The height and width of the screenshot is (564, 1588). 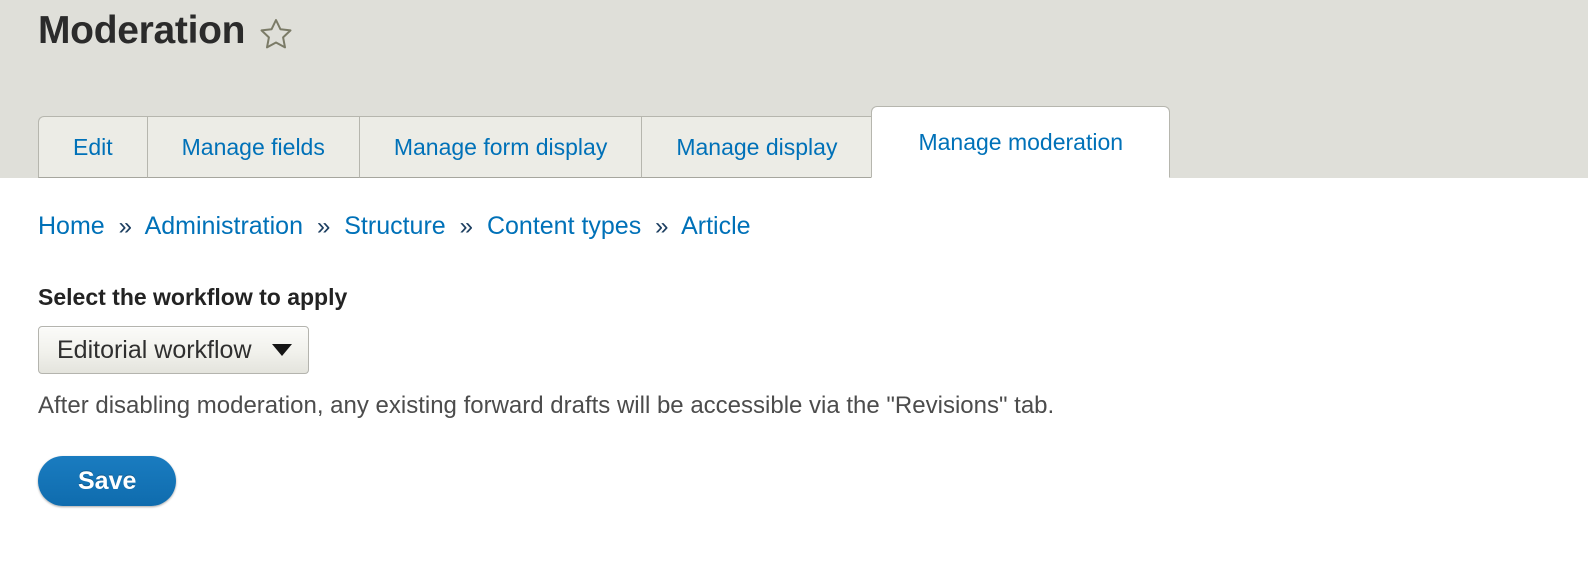 I want to click on tab-manage-form-display: Manage form display, so click(x=500, y=147).